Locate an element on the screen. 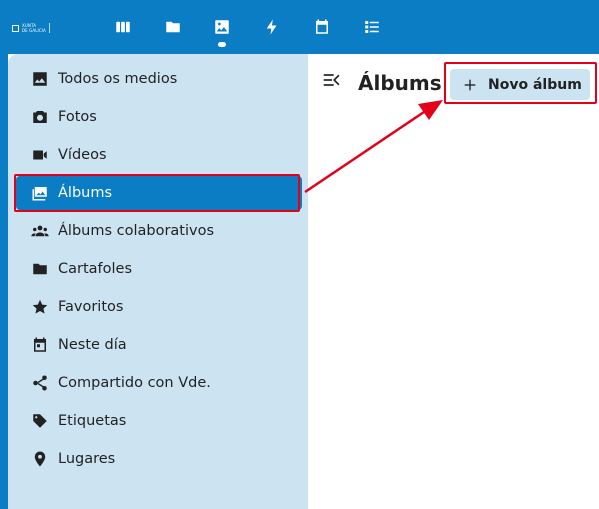  sidebar-item-label: Cartafoles is located at coordinates (95, 269).